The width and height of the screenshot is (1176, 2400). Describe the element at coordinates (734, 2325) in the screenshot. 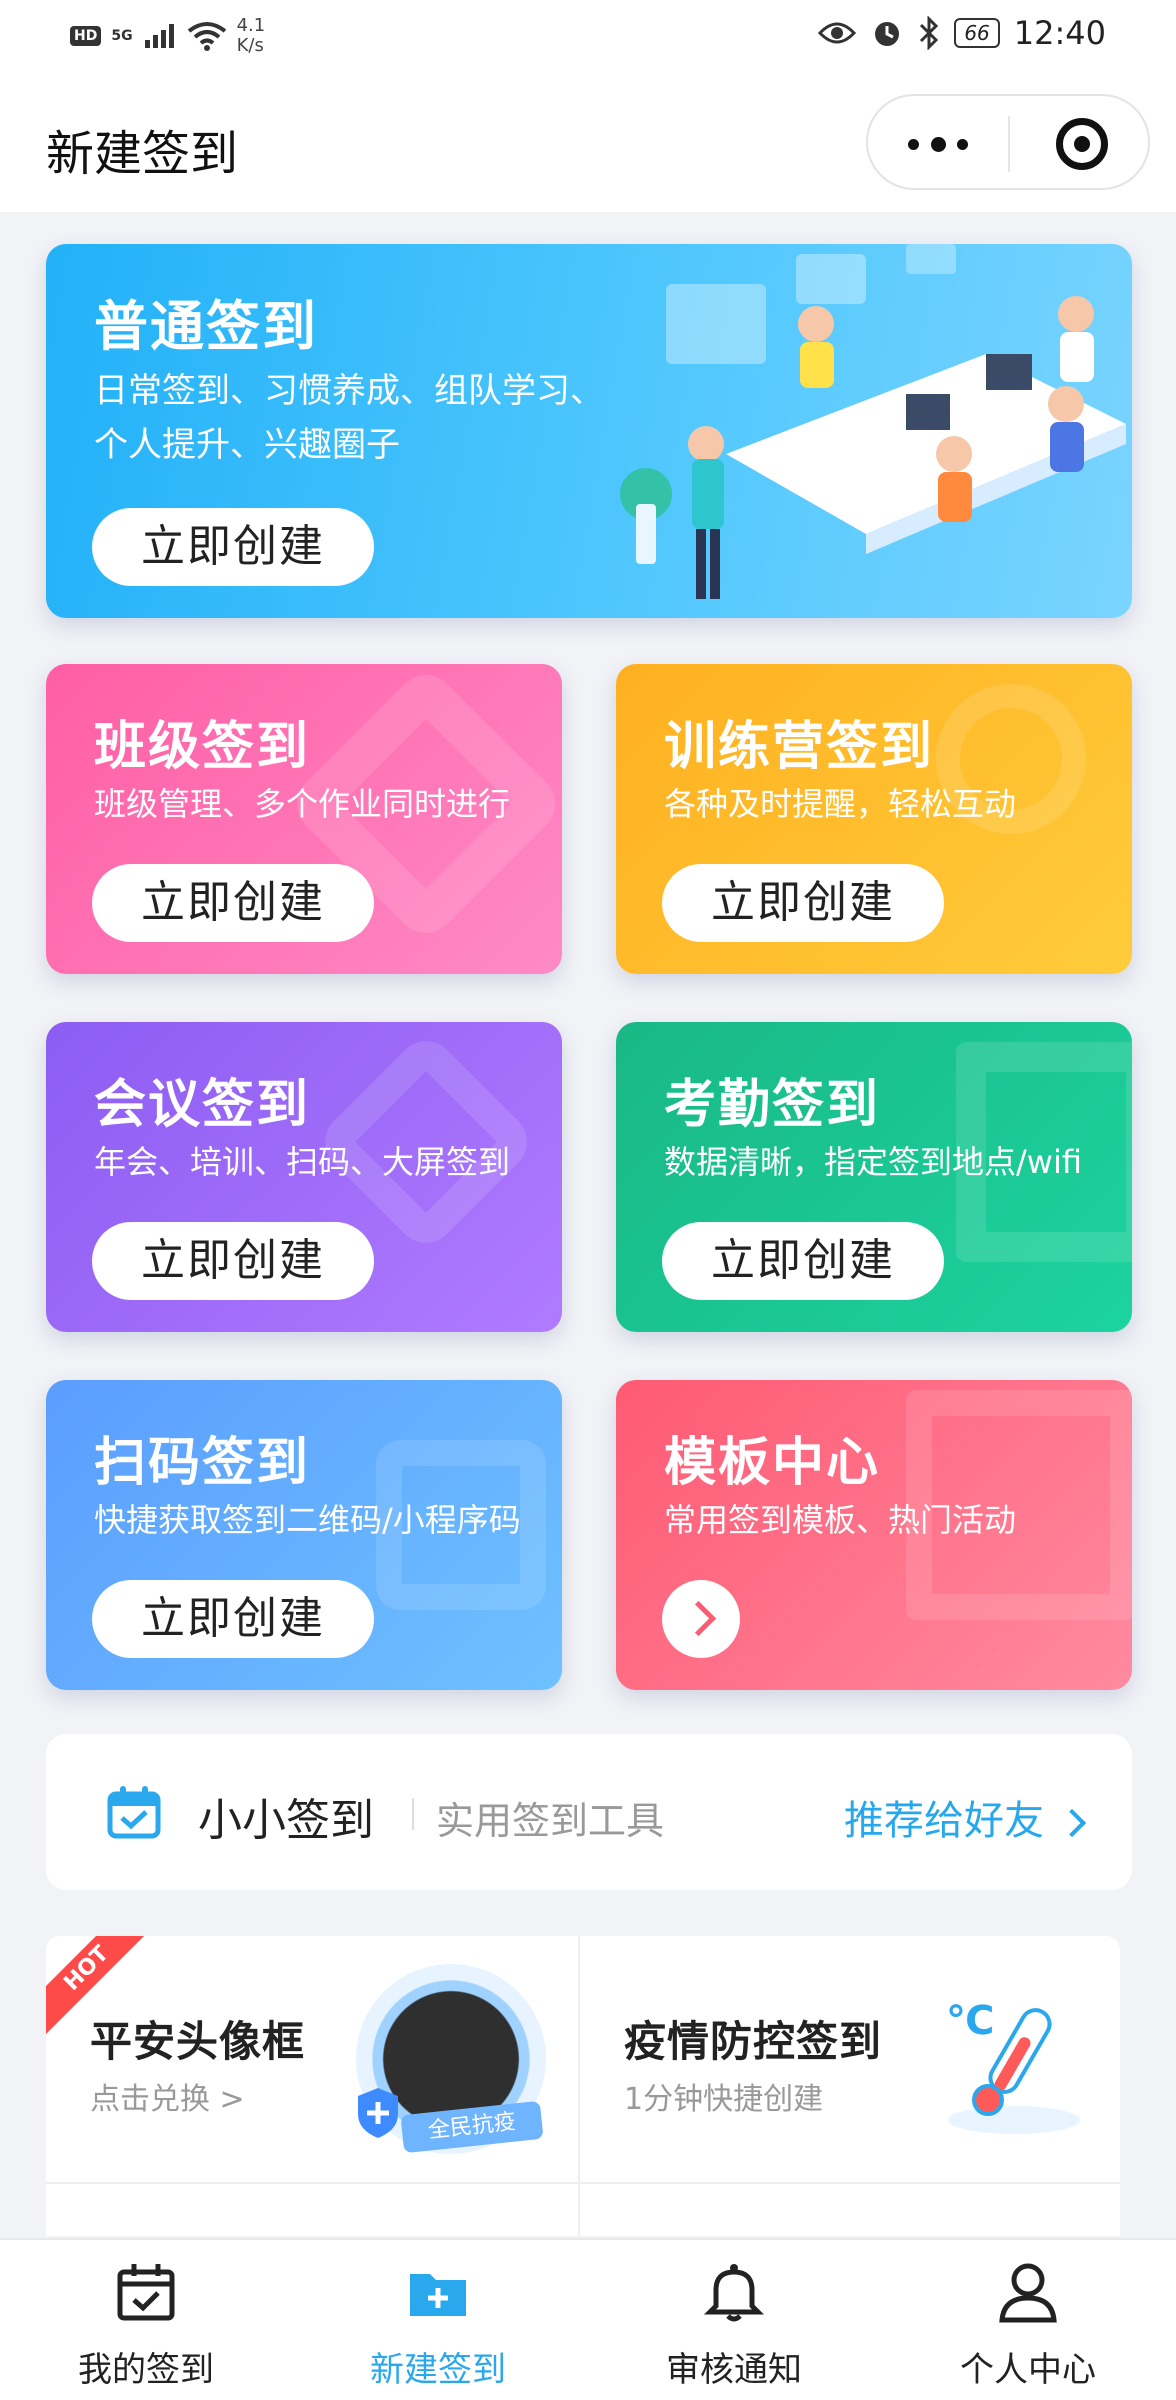

I see `tab-review-notice: 审核通知` at that location.